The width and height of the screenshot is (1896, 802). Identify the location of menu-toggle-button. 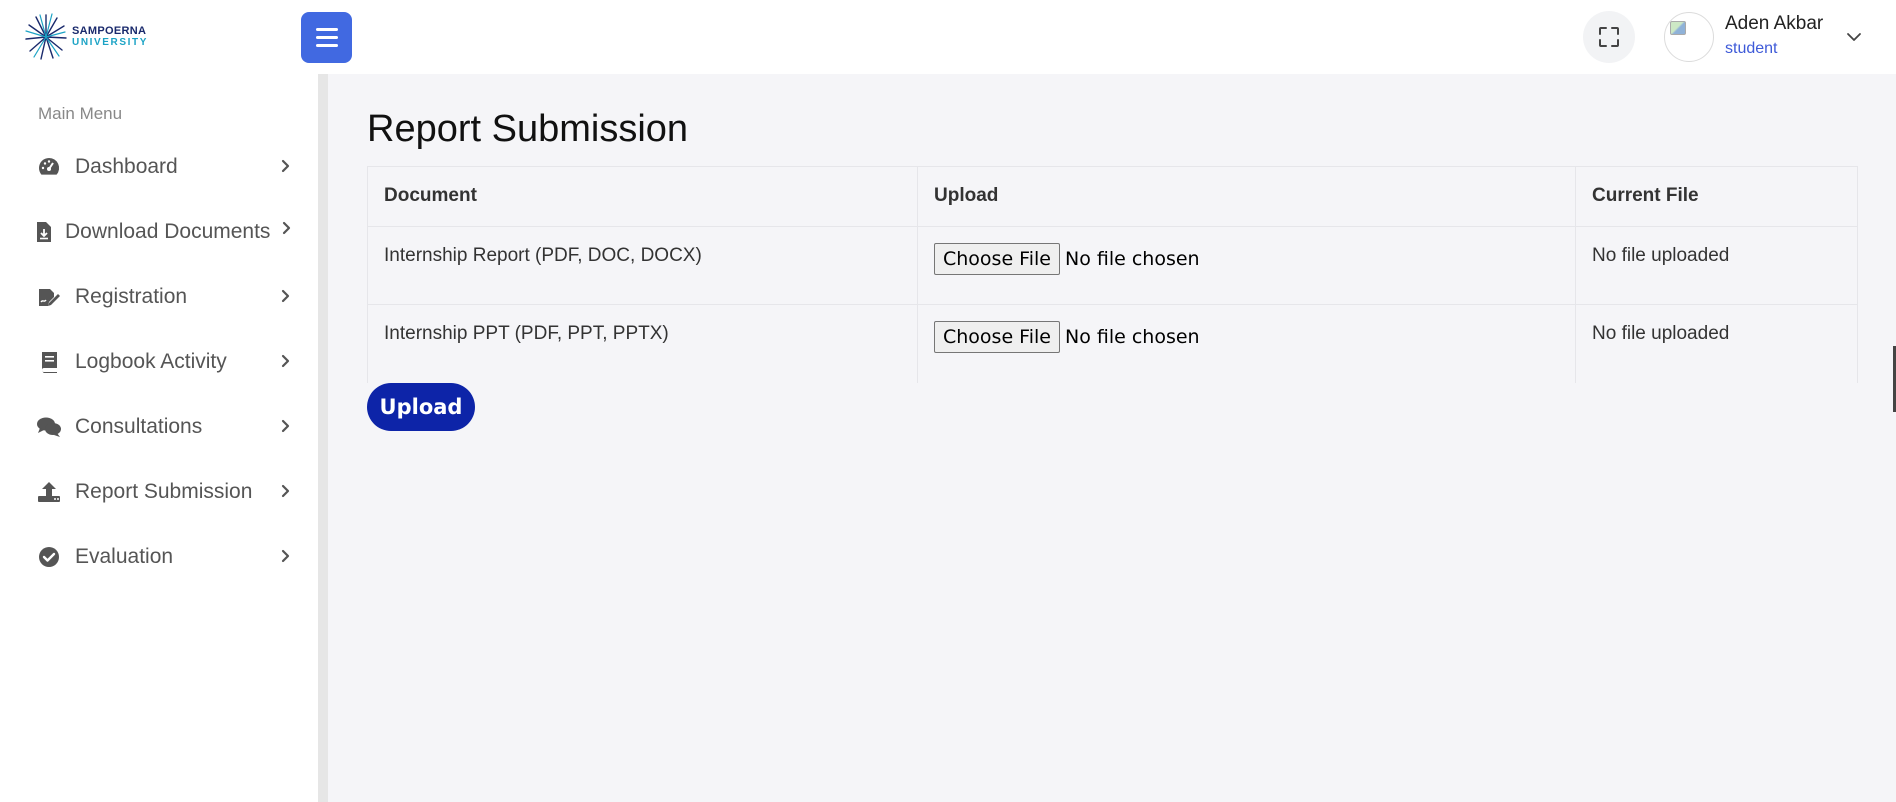
(326, 37).